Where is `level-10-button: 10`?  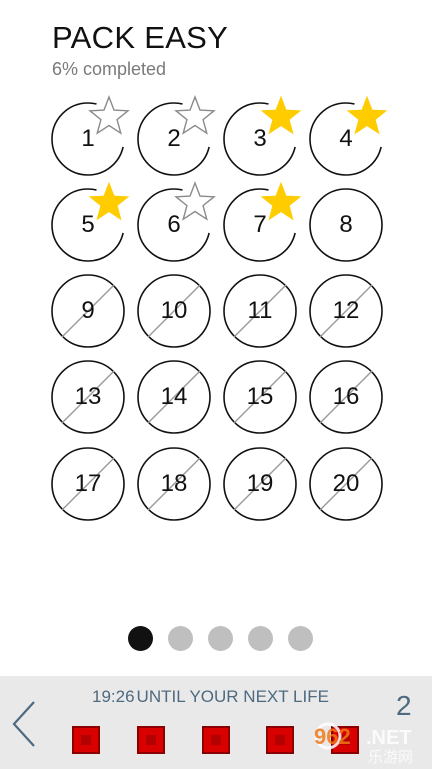 level-10-button: 10 is located at coordinates (174, 311).